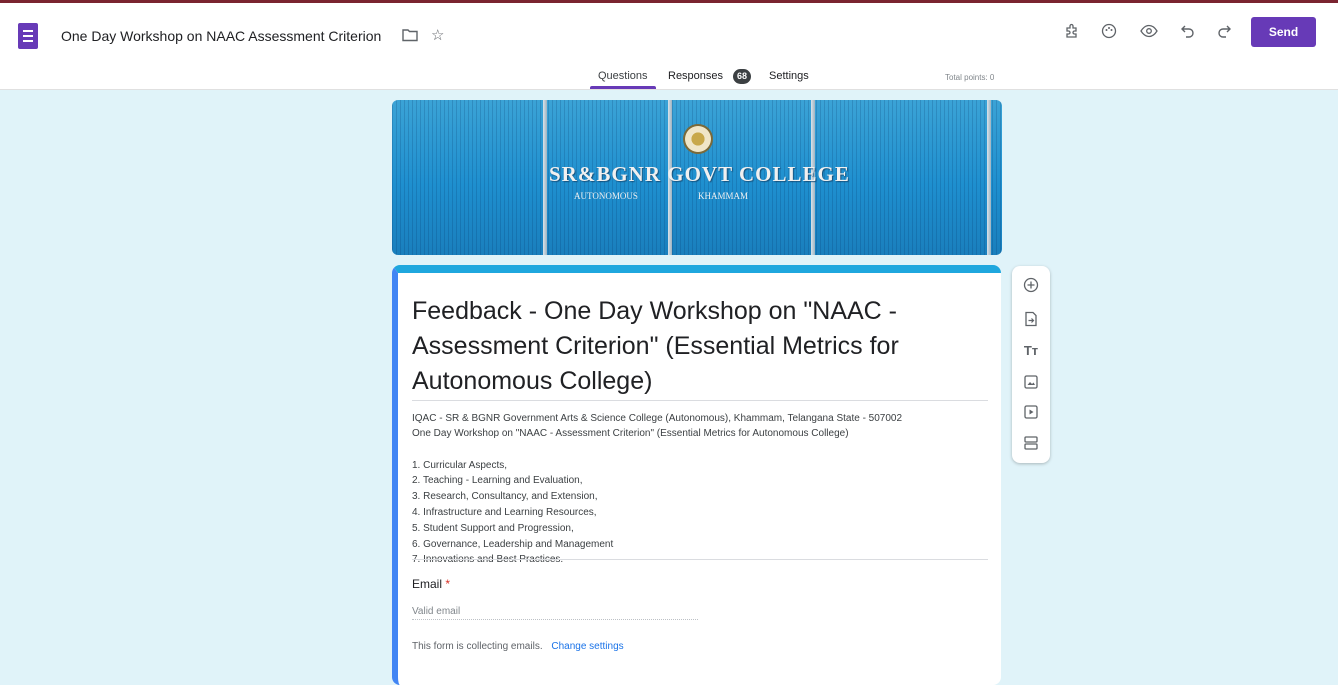 The height and width of the screenshot is (685, 1338). I want to click on description-divider, so click(700, 559).